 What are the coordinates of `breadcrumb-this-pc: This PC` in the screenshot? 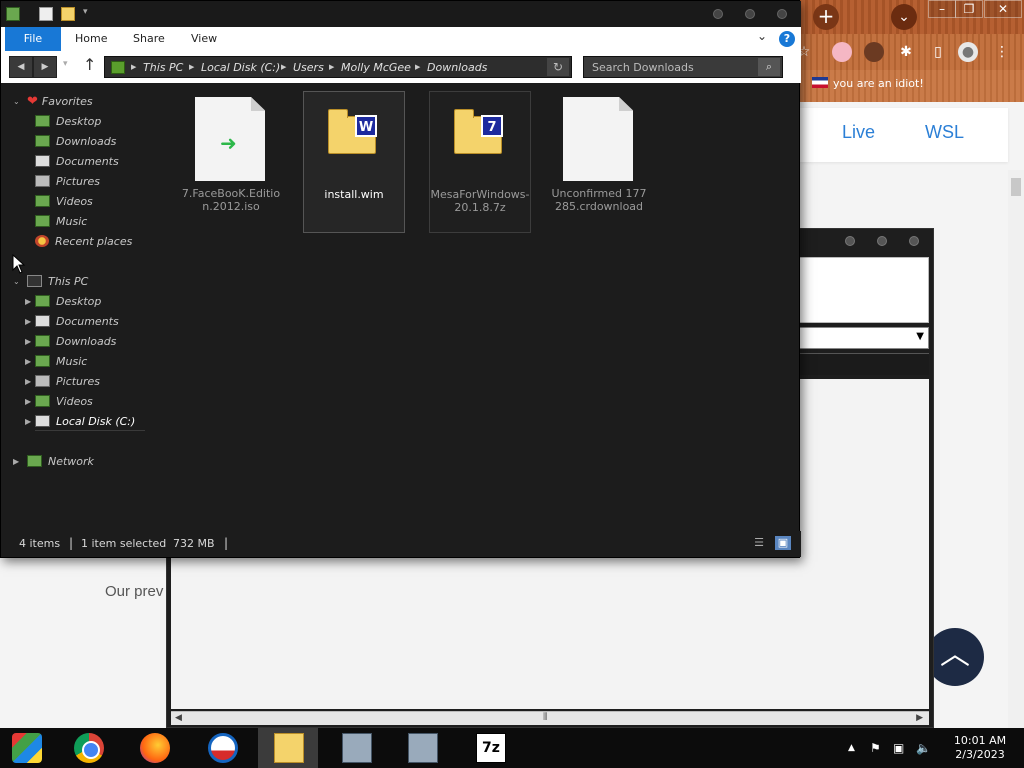 It's located at (163, 67).